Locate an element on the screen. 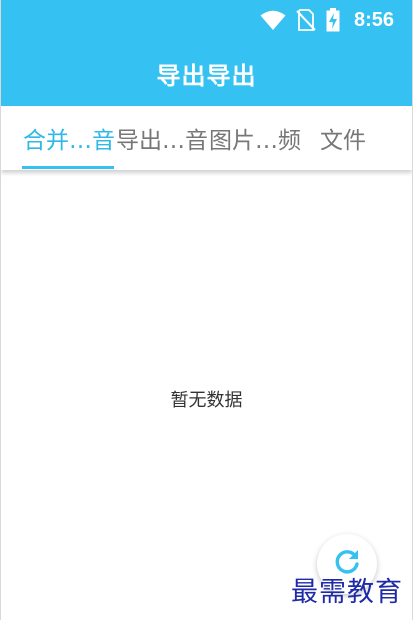  app-bar: 导出导出 is located at coordinates (206, 73).